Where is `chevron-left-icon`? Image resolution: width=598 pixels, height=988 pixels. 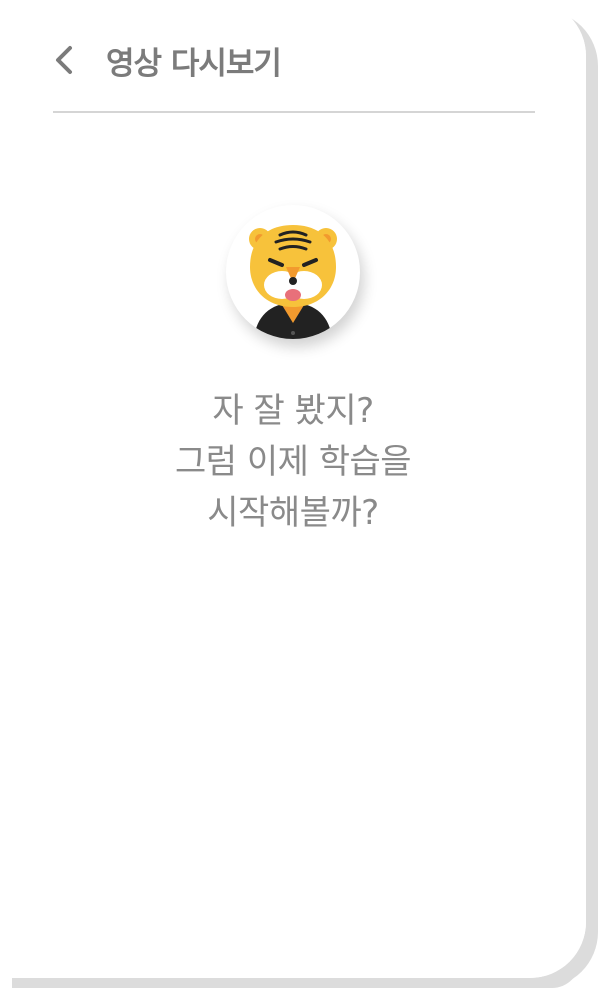
chevron-left-icon is located at coordinates (64, 60).